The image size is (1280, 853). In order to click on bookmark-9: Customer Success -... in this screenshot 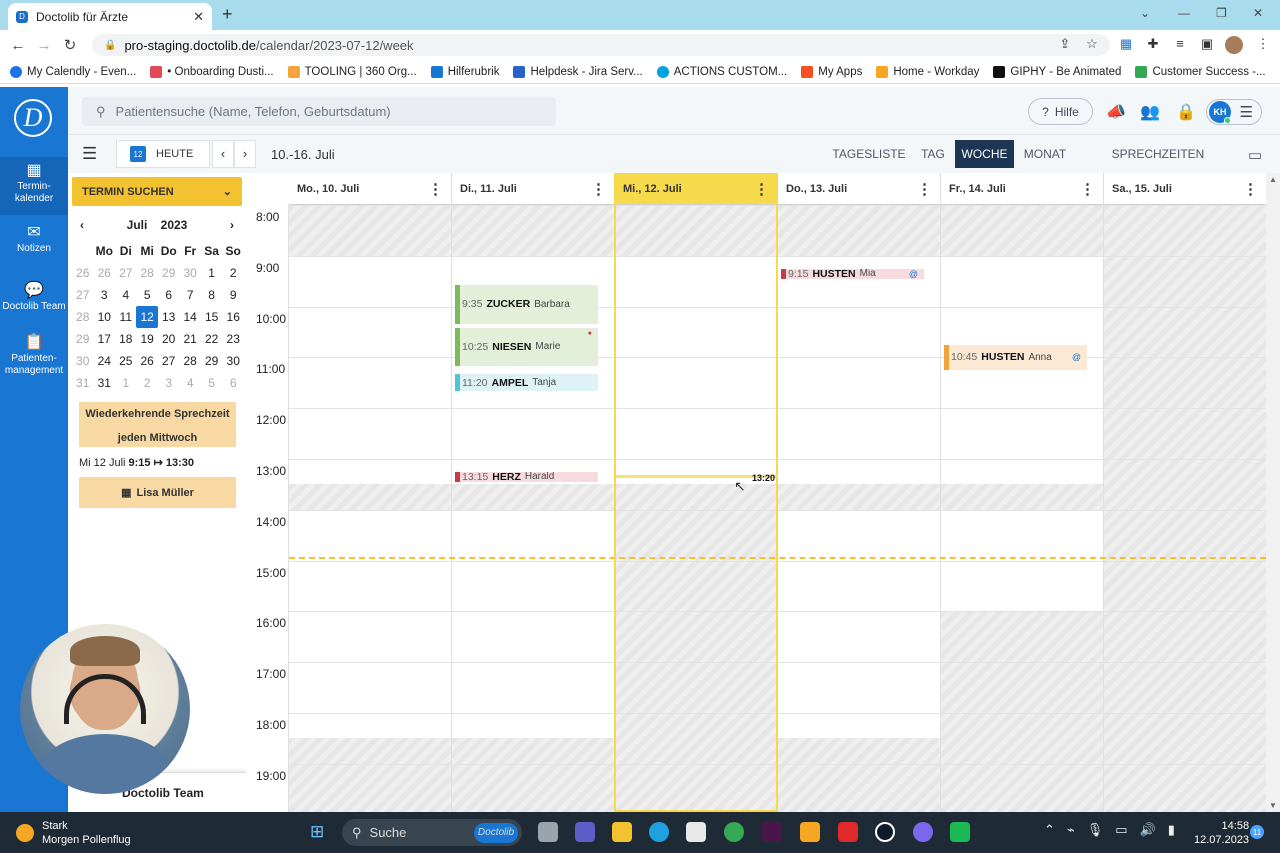, I will do `click(1200, 71)`.